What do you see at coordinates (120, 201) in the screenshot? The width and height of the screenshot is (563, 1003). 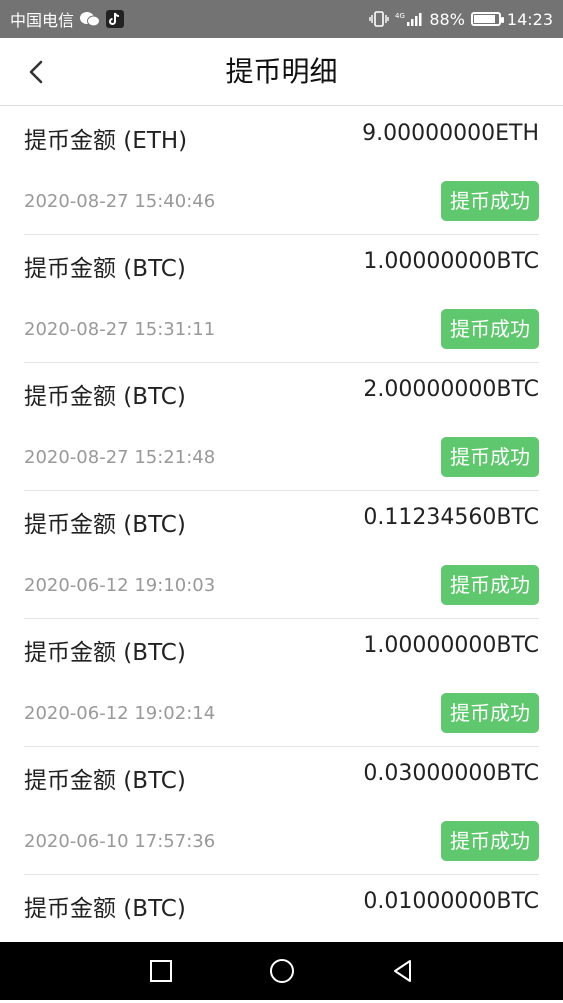 I see `record-time: 2020-08-27 15:40:46` at bounding box center [120, 201].